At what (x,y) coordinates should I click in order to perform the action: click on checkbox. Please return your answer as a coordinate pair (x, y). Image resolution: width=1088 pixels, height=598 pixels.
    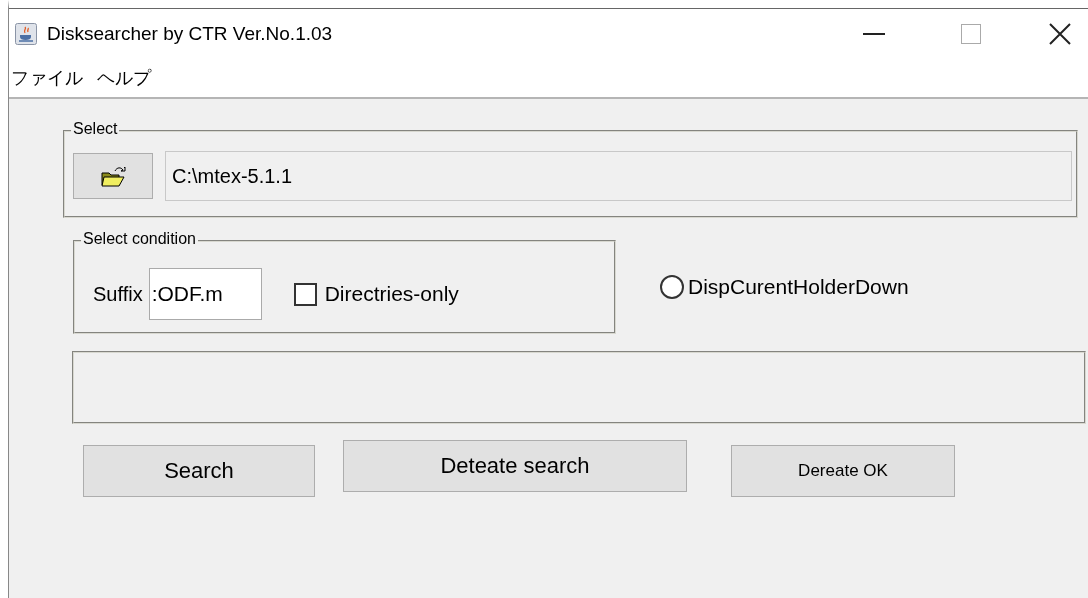
    Looking at the image, I should click on (305, 294).